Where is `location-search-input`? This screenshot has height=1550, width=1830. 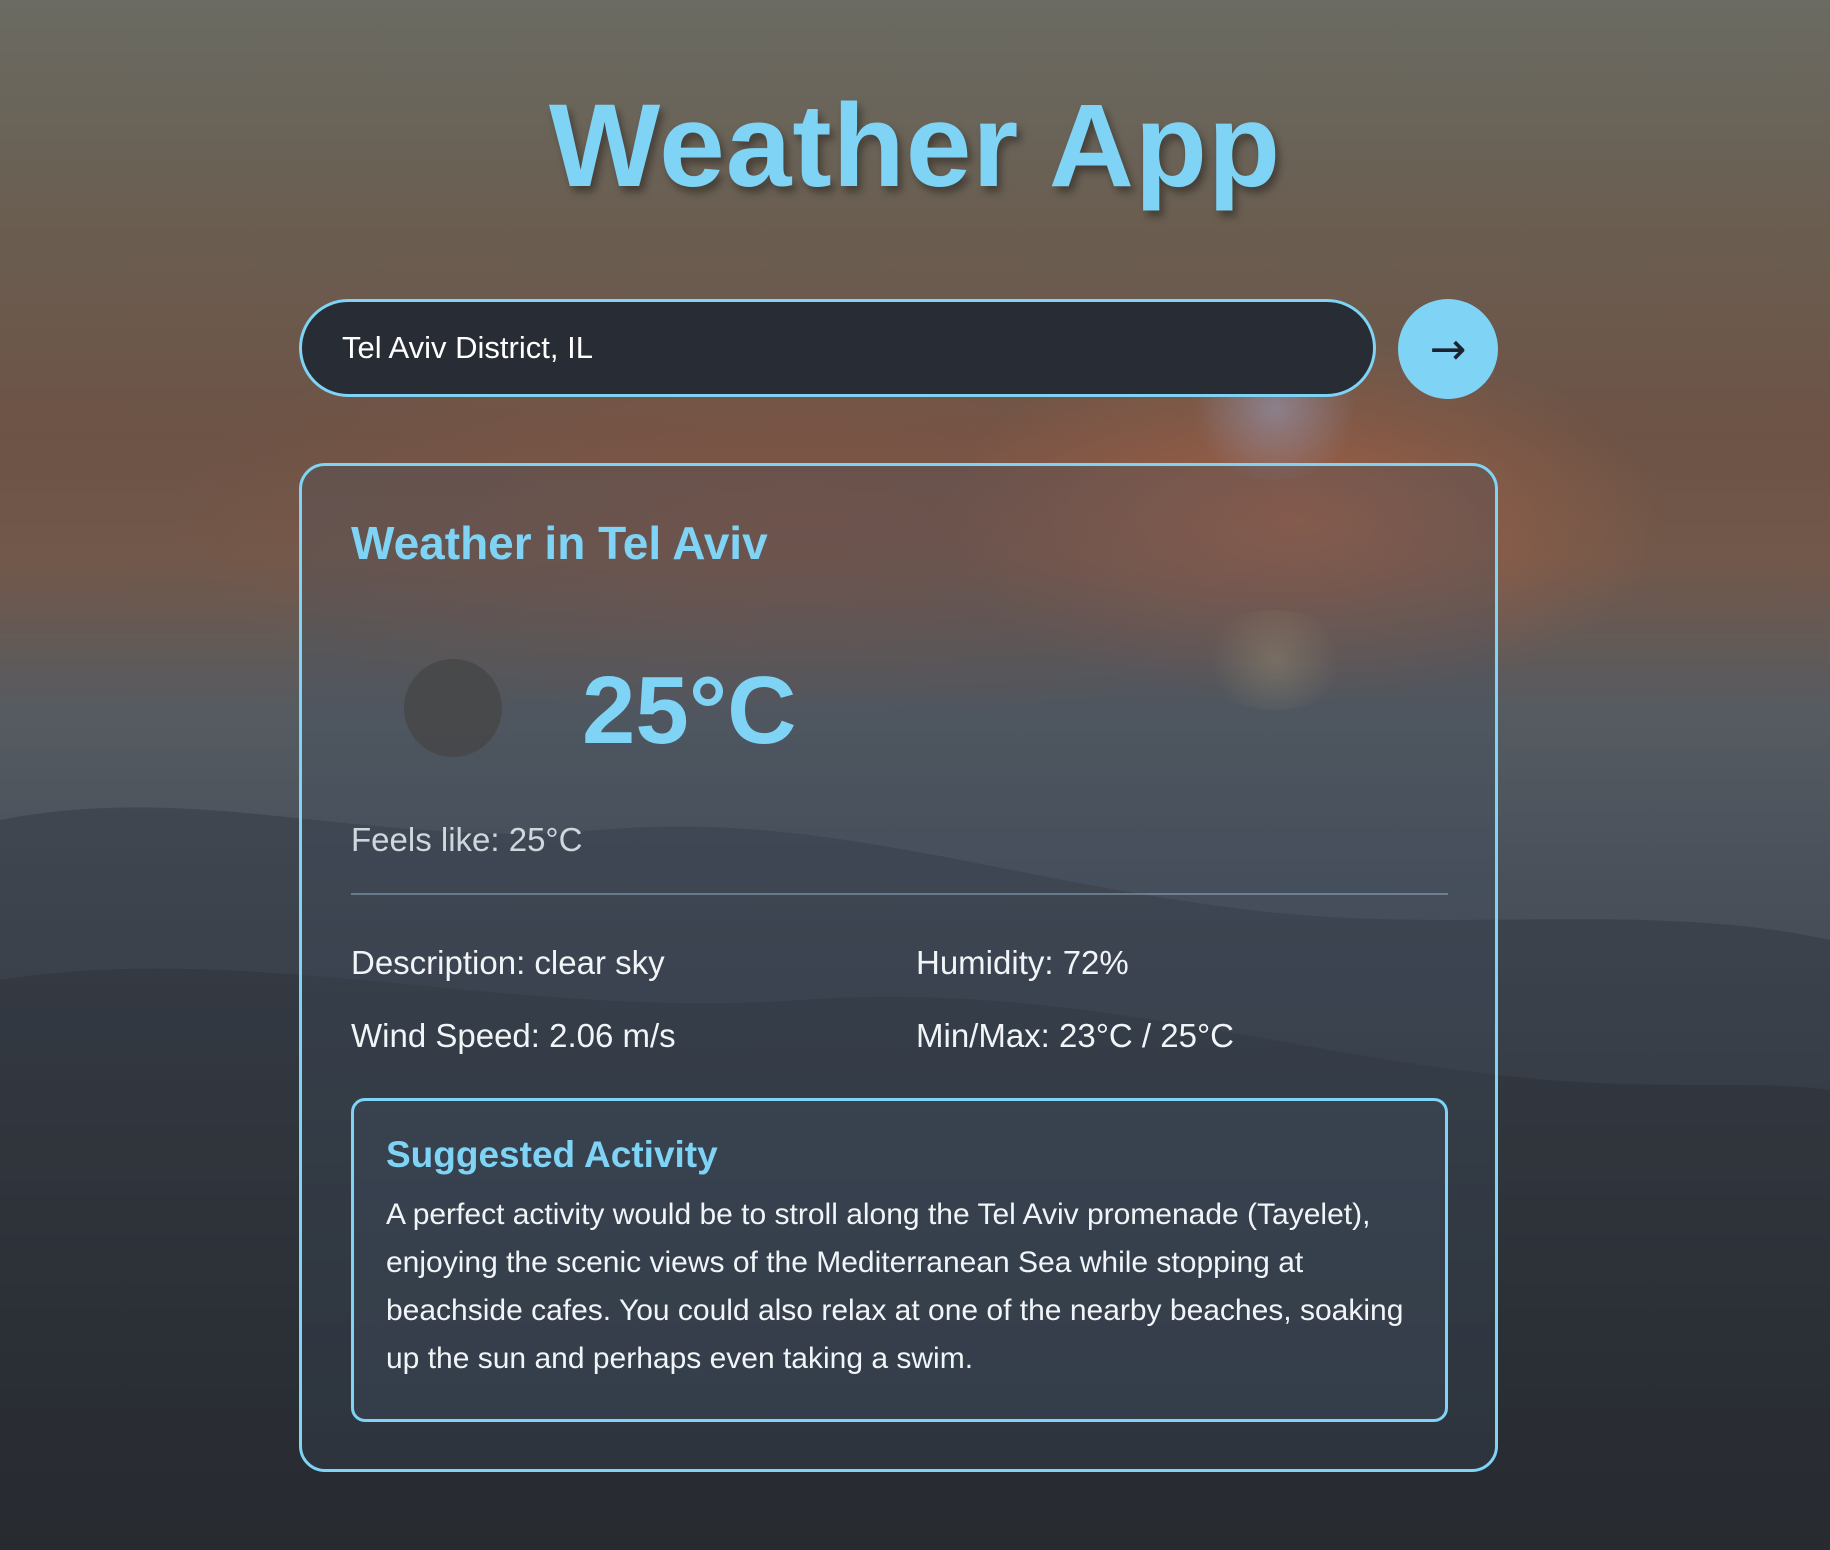 location-search-input is located at coordinates (837, 348).